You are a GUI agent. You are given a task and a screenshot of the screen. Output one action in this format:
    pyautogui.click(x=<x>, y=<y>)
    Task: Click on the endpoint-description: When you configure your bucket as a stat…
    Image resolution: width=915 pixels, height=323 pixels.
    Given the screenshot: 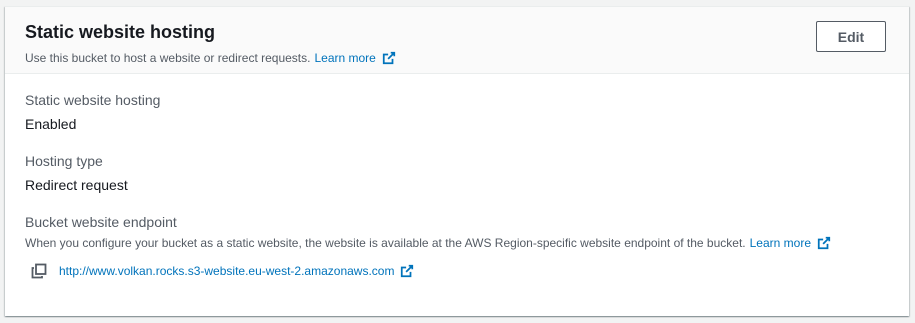 What is the action you would take?
    pyautogui.click(x=457, y=243)
    